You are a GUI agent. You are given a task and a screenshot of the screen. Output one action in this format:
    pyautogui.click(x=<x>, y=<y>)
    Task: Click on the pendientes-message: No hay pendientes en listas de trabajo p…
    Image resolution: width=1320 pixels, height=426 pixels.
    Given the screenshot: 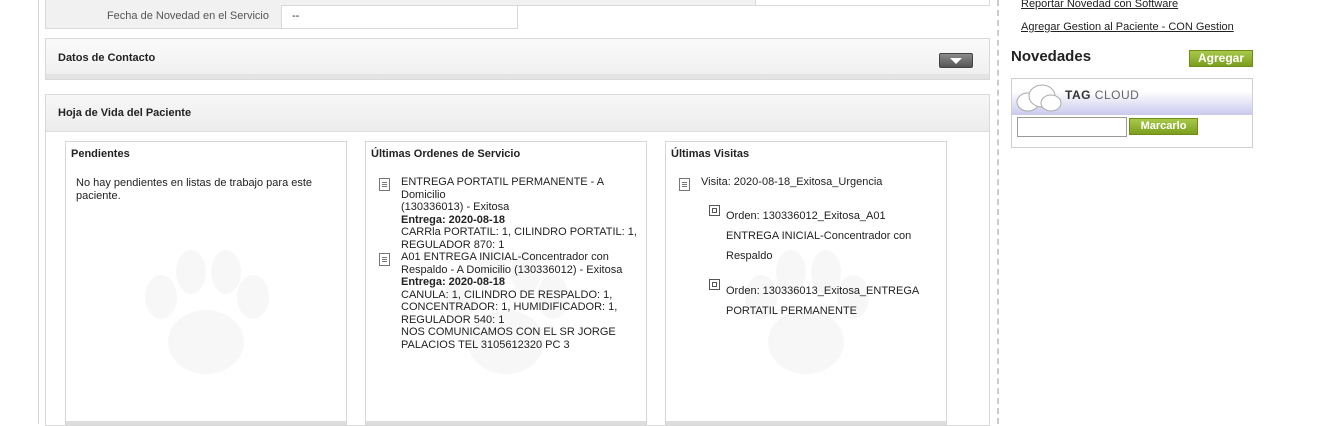 What is the action you would take?
    pyautogui.click(x=194, y=189)
    